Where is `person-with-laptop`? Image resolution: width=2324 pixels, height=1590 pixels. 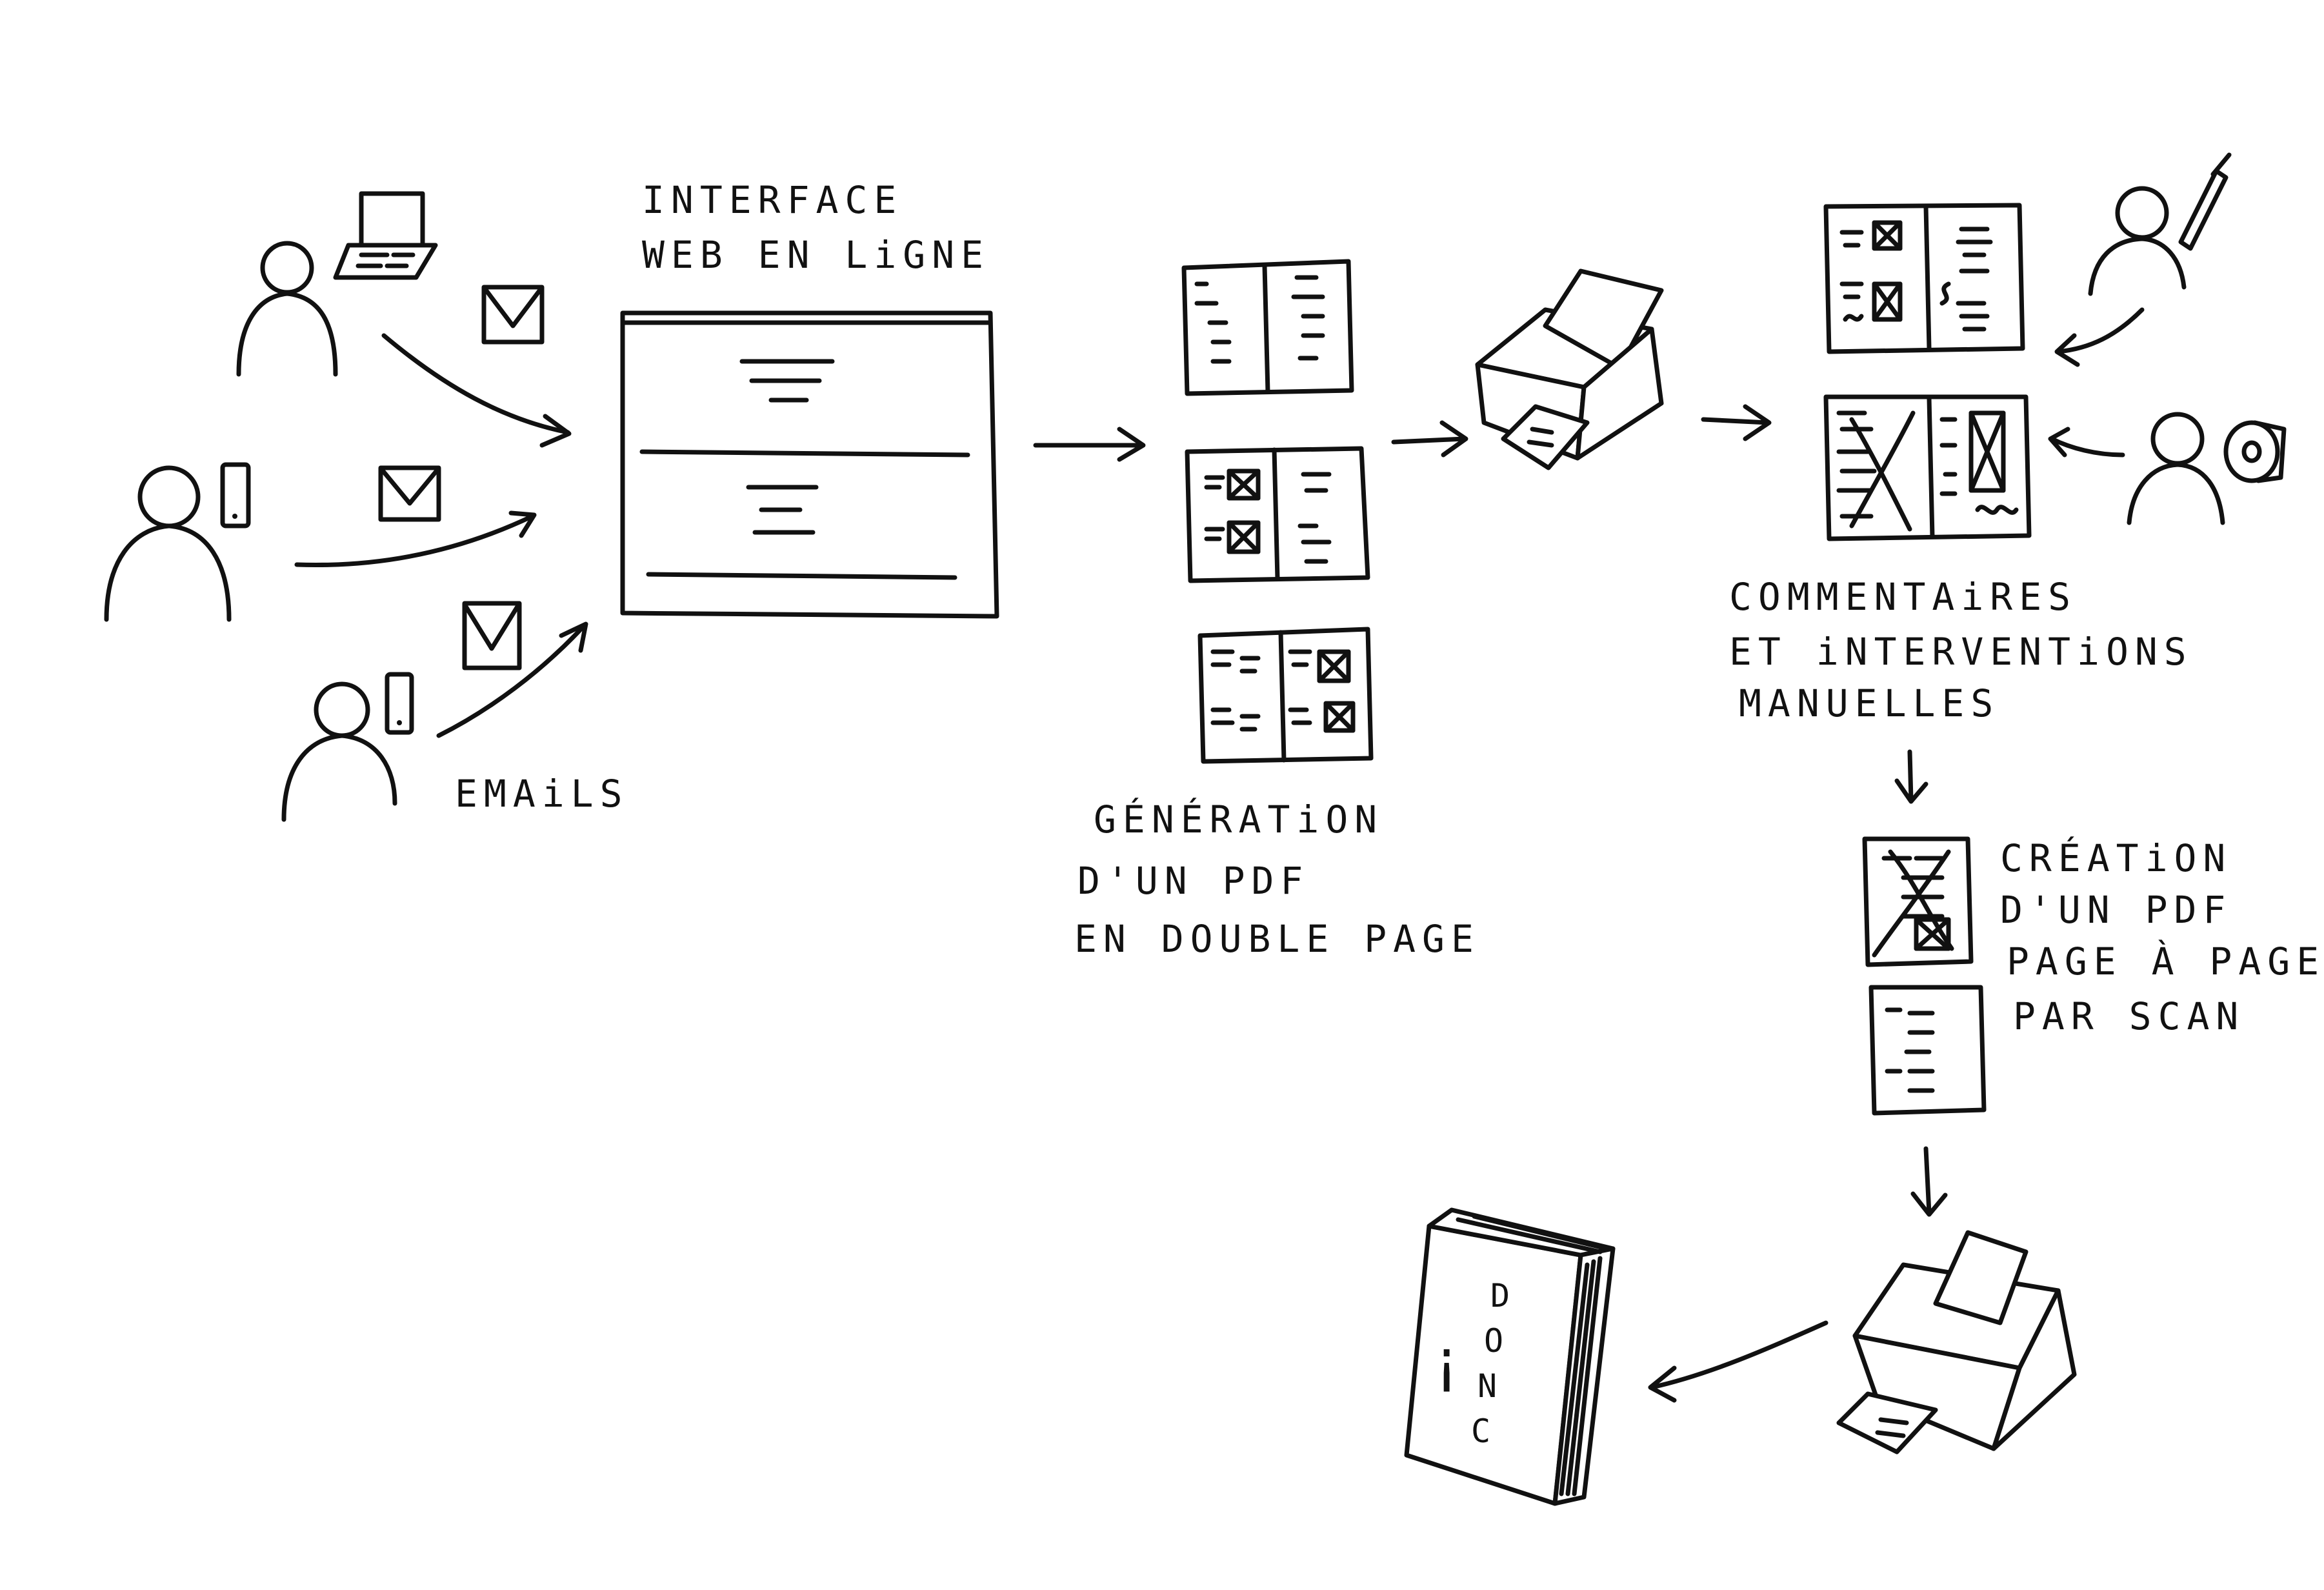 person-with-laptop is located at coordinates (287, 308).